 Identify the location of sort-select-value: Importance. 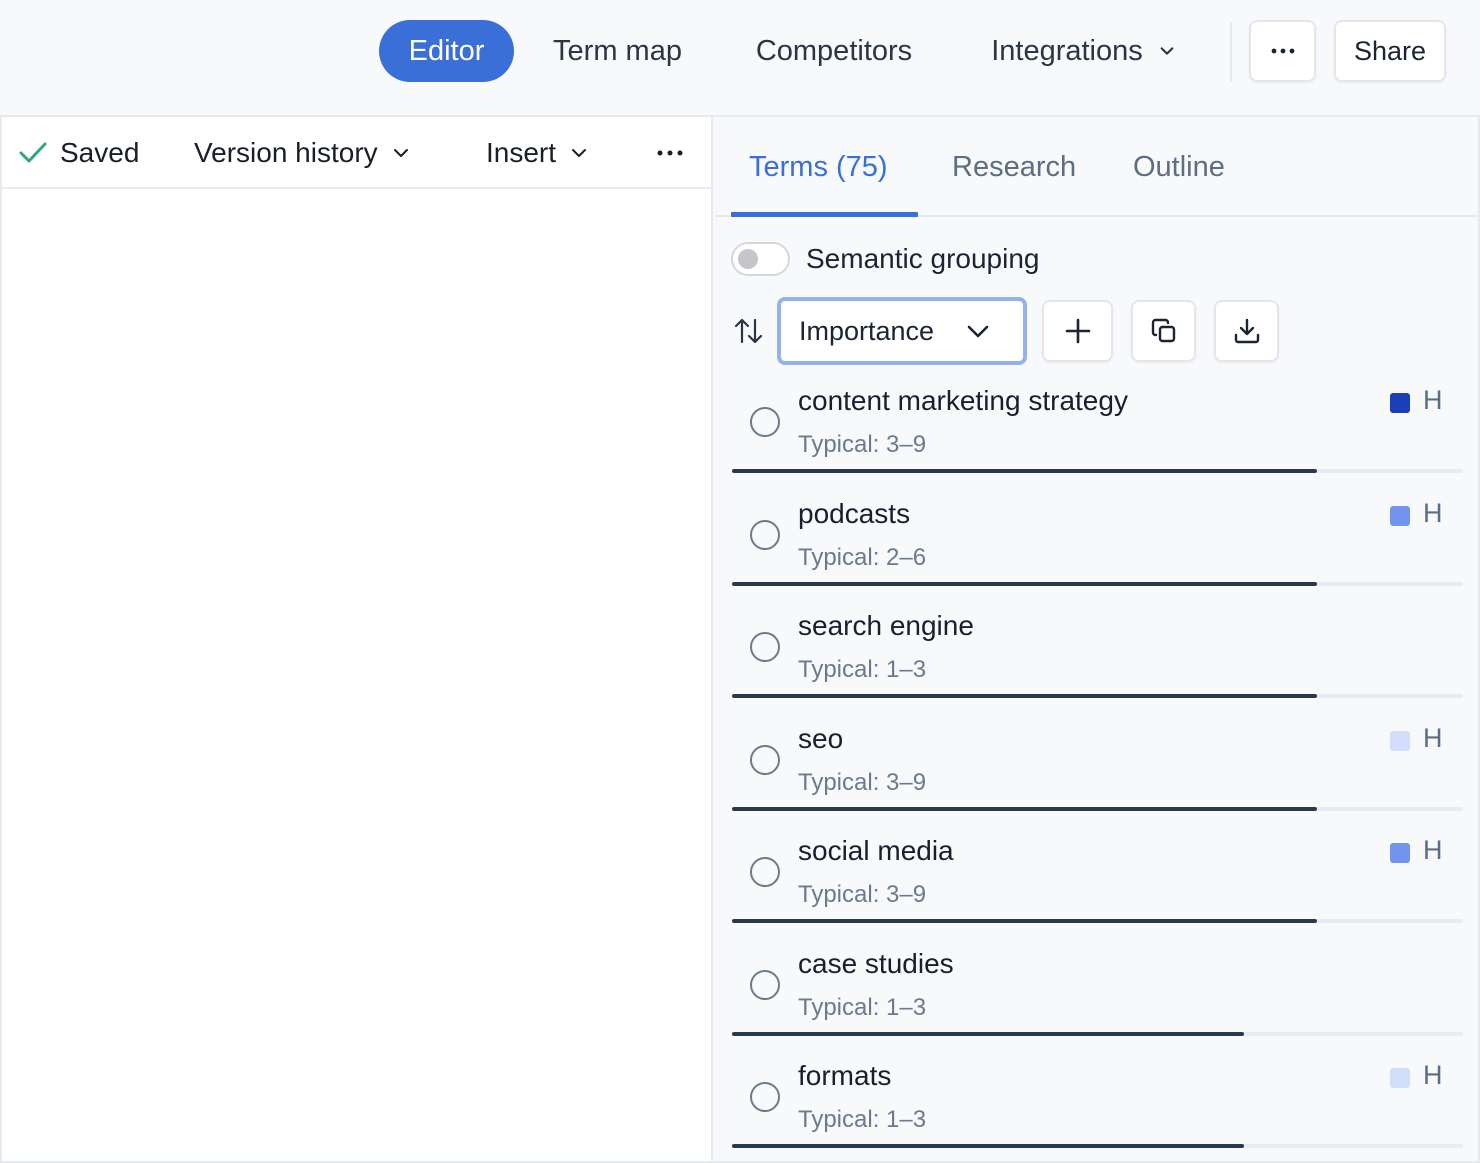
(867, 330).